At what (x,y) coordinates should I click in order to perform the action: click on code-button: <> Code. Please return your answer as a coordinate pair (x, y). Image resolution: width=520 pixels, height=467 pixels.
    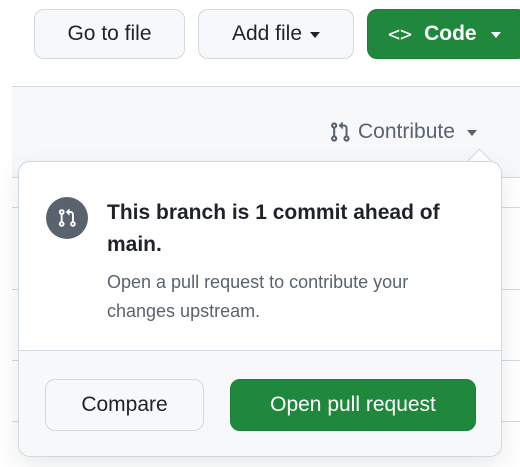
    Looking at the image, I should click on (443, 34).